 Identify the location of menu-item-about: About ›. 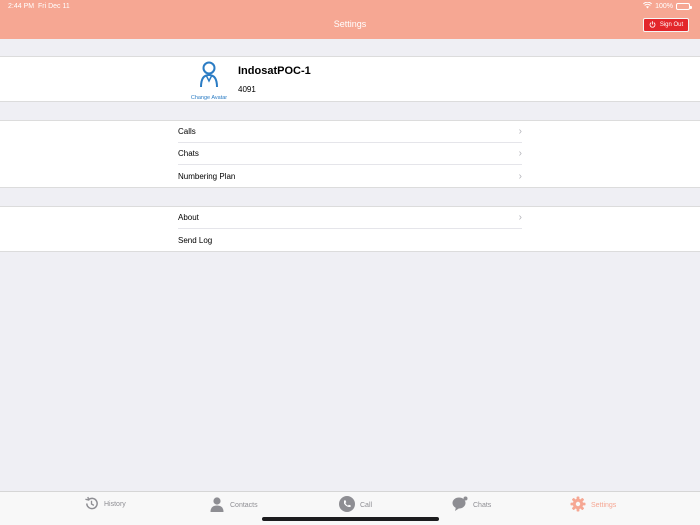
(350, 218).